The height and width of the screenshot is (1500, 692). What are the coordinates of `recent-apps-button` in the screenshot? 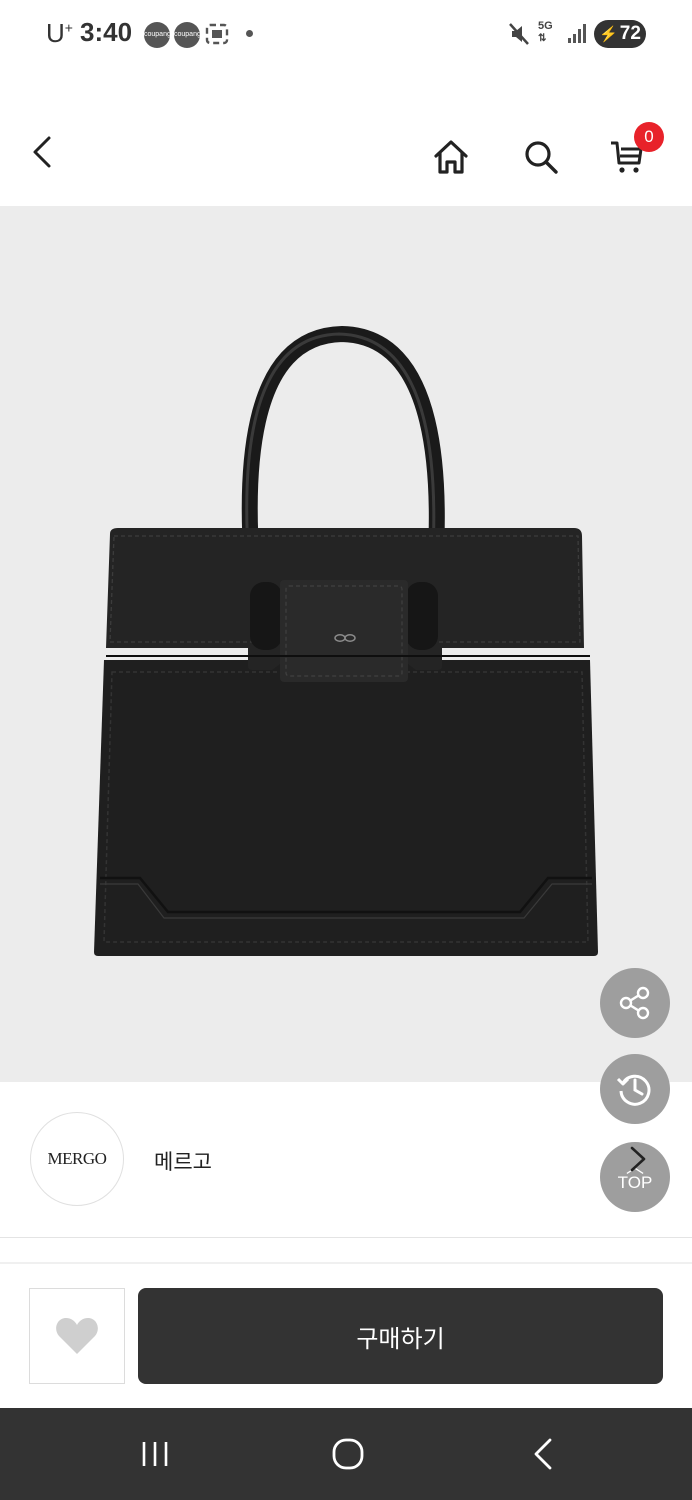 It's located at (155, 1454).